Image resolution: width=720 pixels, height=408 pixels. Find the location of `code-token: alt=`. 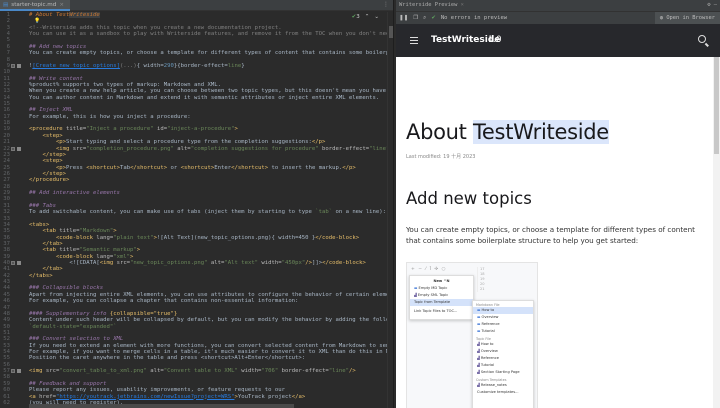

code-token: alt= is located at coordinates (157, 371).